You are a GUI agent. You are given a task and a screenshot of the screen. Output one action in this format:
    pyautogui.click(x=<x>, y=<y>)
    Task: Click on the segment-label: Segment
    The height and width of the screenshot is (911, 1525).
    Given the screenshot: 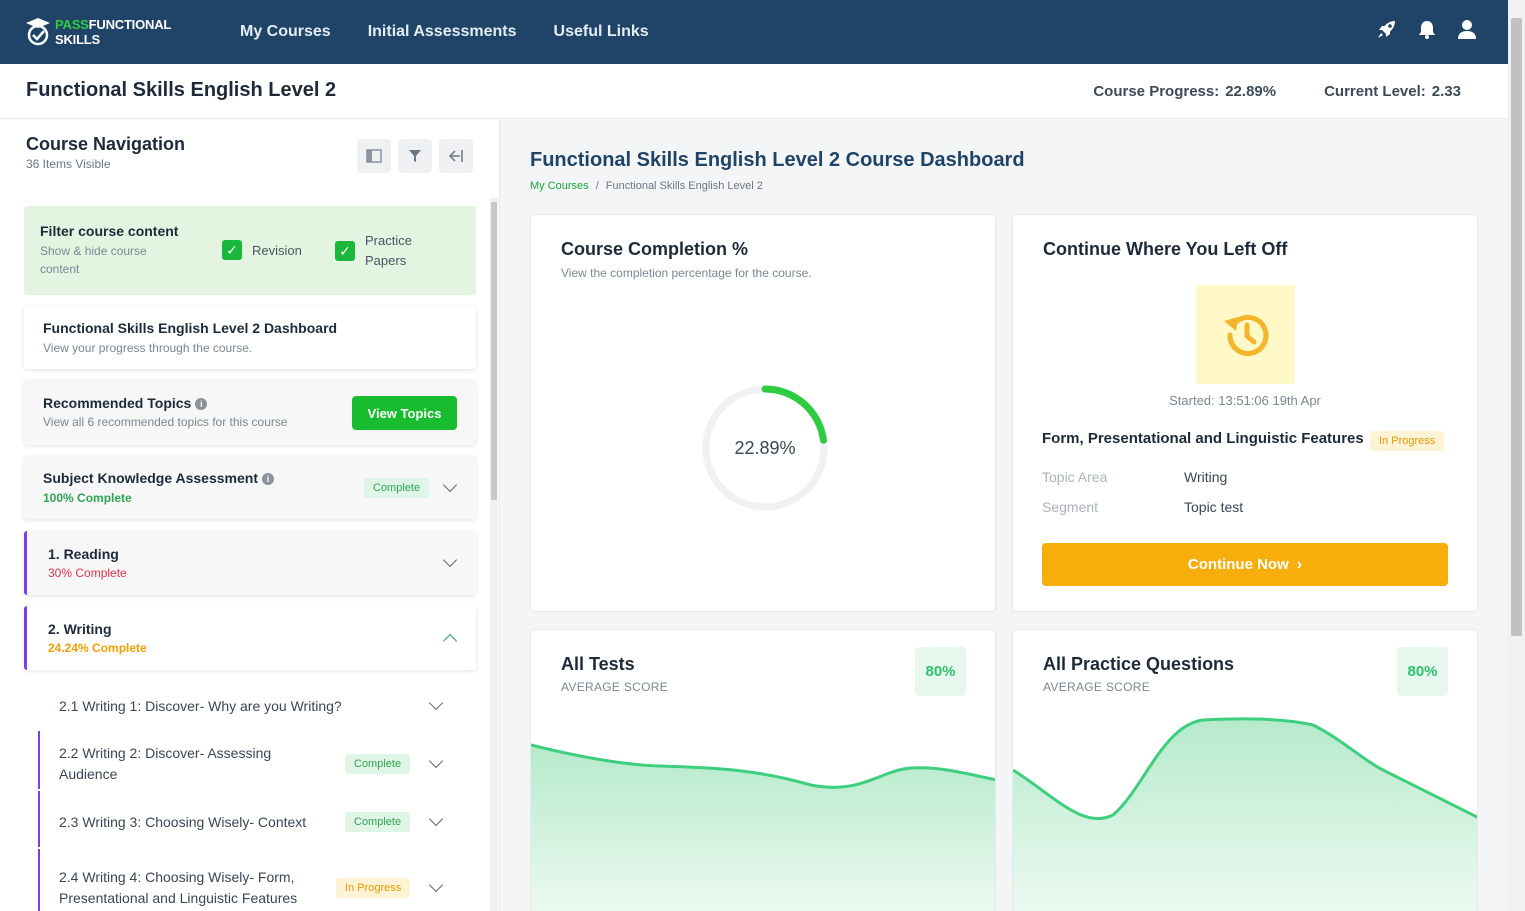 What is the action you would take?
    pyautogui.click(x=1070, y=507)
    